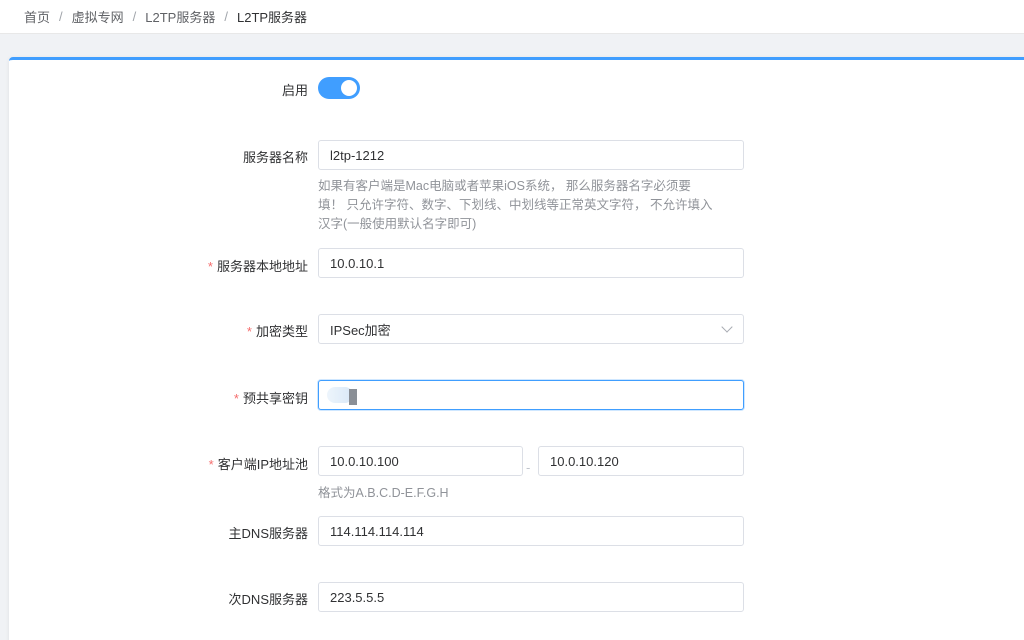  Describe the element at coordinates (294, 90) in the screenshot. I see `enable-label: 启用` at that location.